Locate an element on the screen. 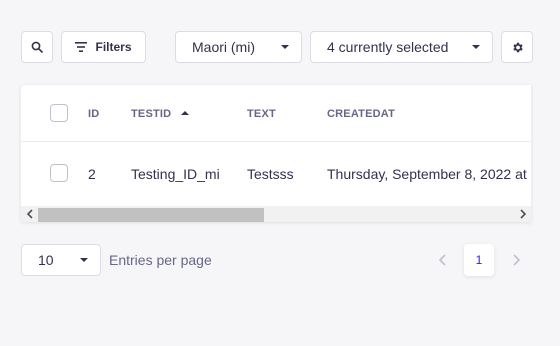  current-page-button: 1 is located at coordinates (479, 260).